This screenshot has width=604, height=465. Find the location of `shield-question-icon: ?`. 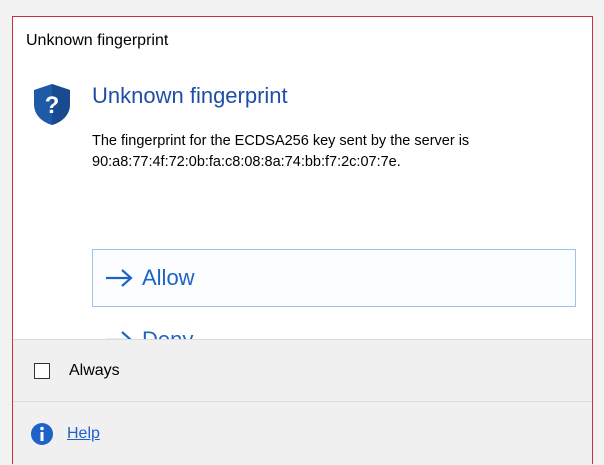

shield-question-icon: ? is located at coordinates (52, 104).